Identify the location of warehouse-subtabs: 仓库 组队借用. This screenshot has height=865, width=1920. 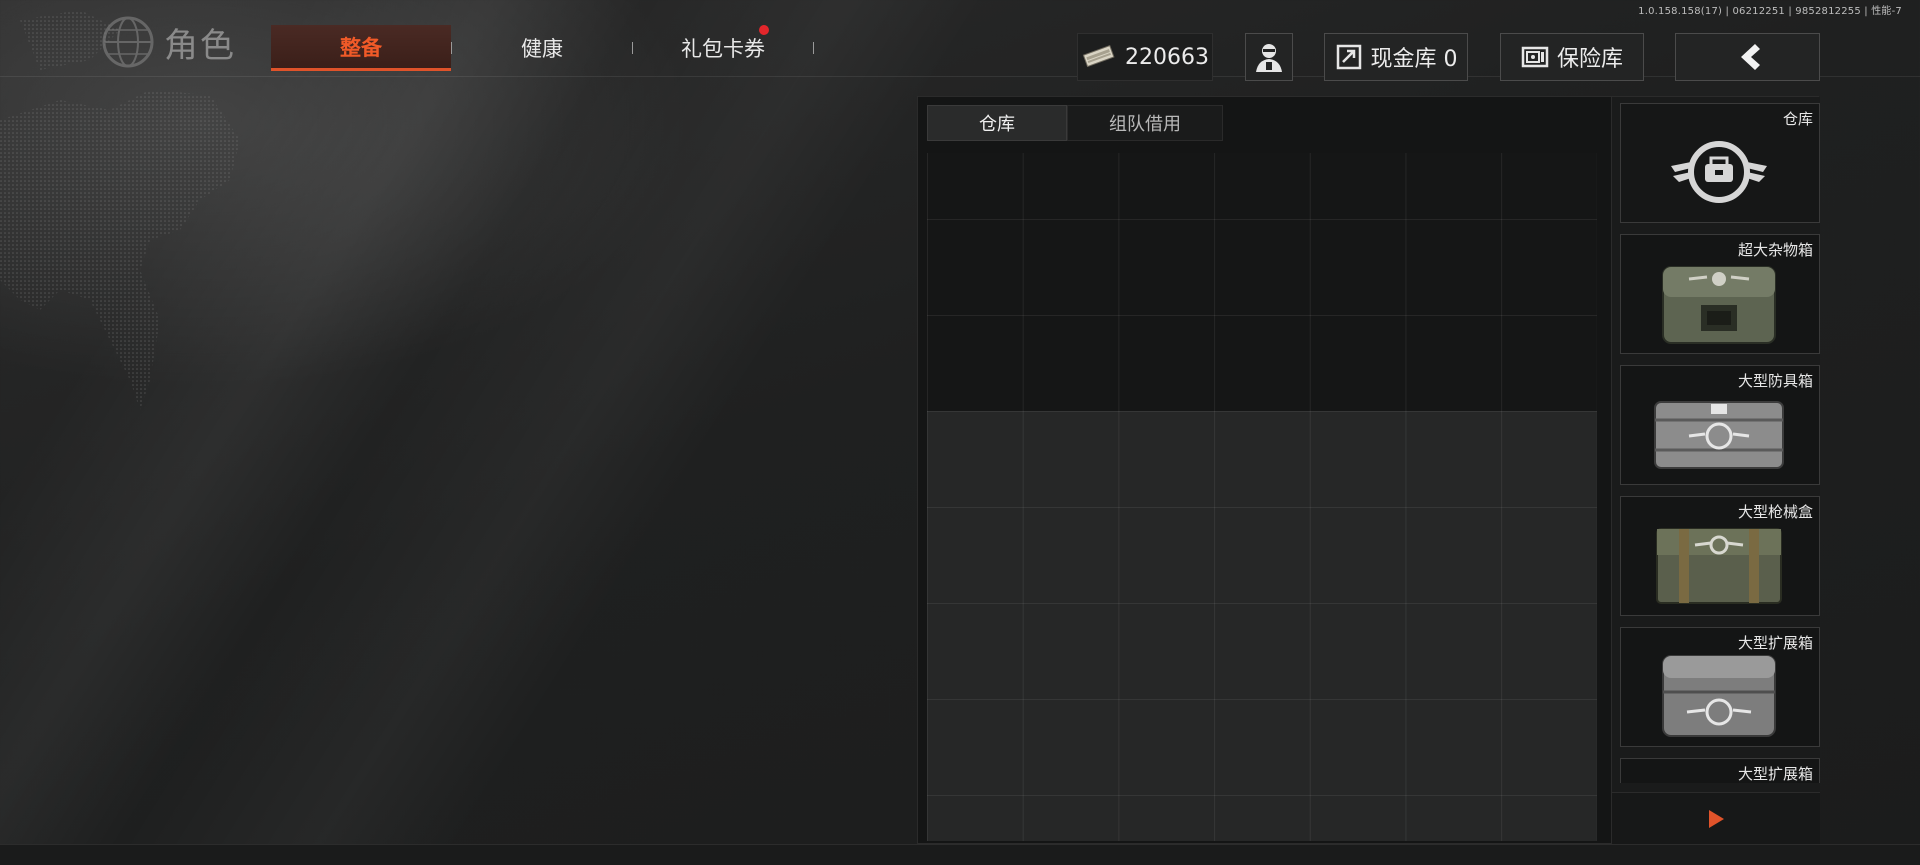
(1075, 123).